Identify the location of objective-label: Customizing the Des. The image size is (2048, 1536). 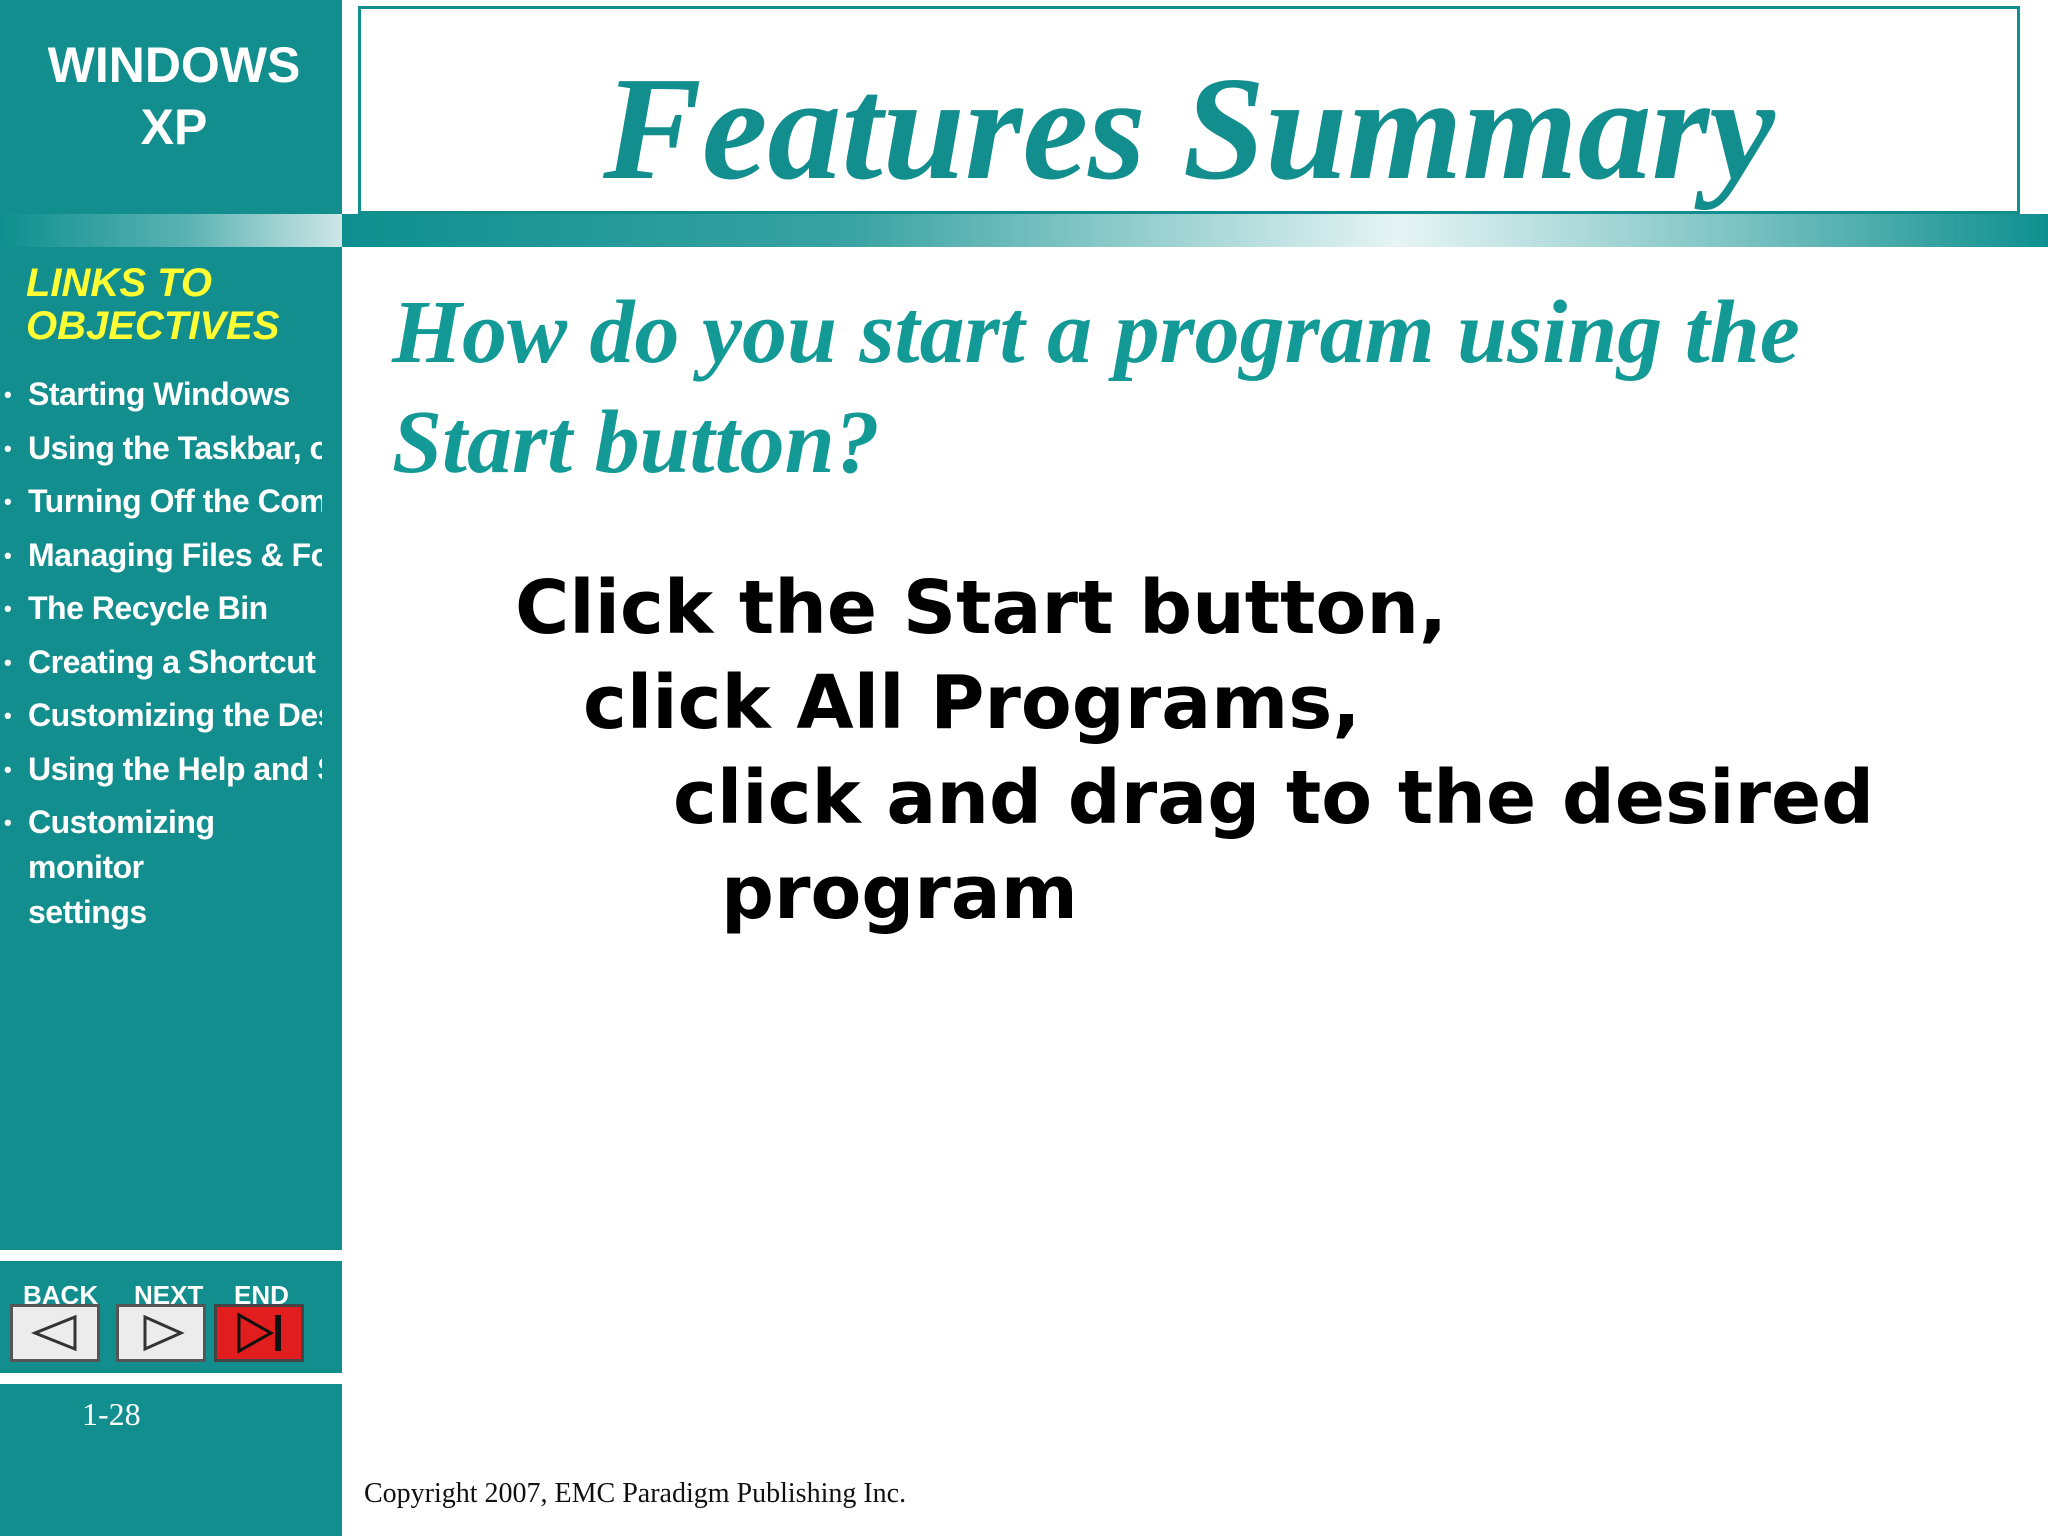
(175, 715).